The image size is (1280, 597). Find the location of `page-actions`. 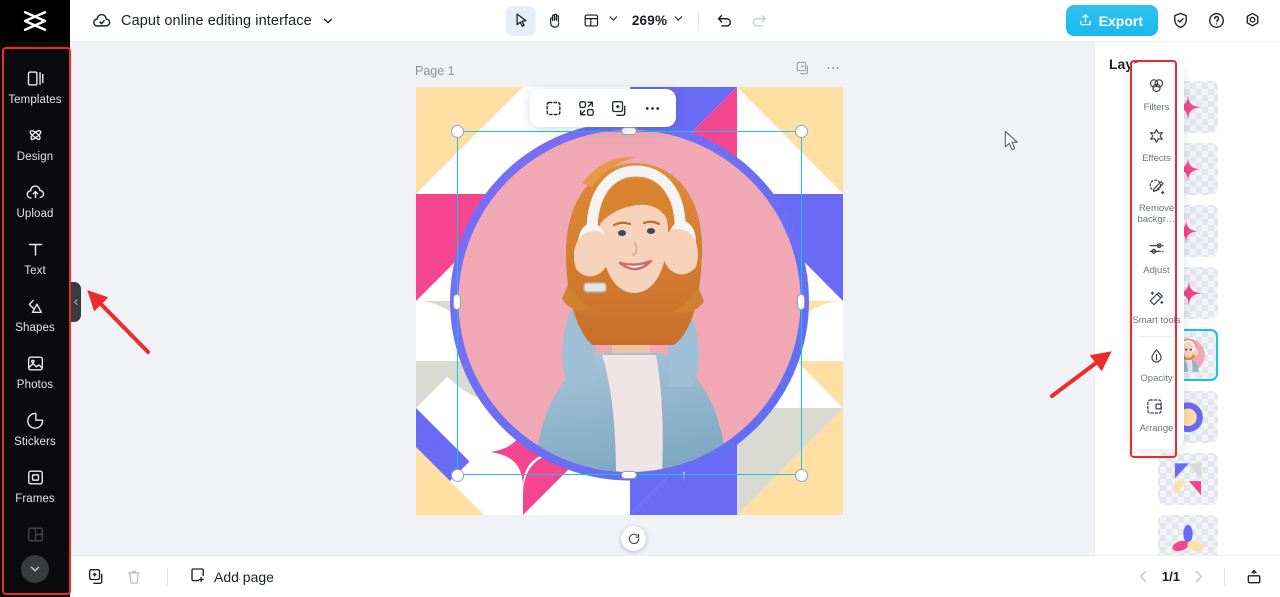

page-actions is located at coordinates (818, 68).